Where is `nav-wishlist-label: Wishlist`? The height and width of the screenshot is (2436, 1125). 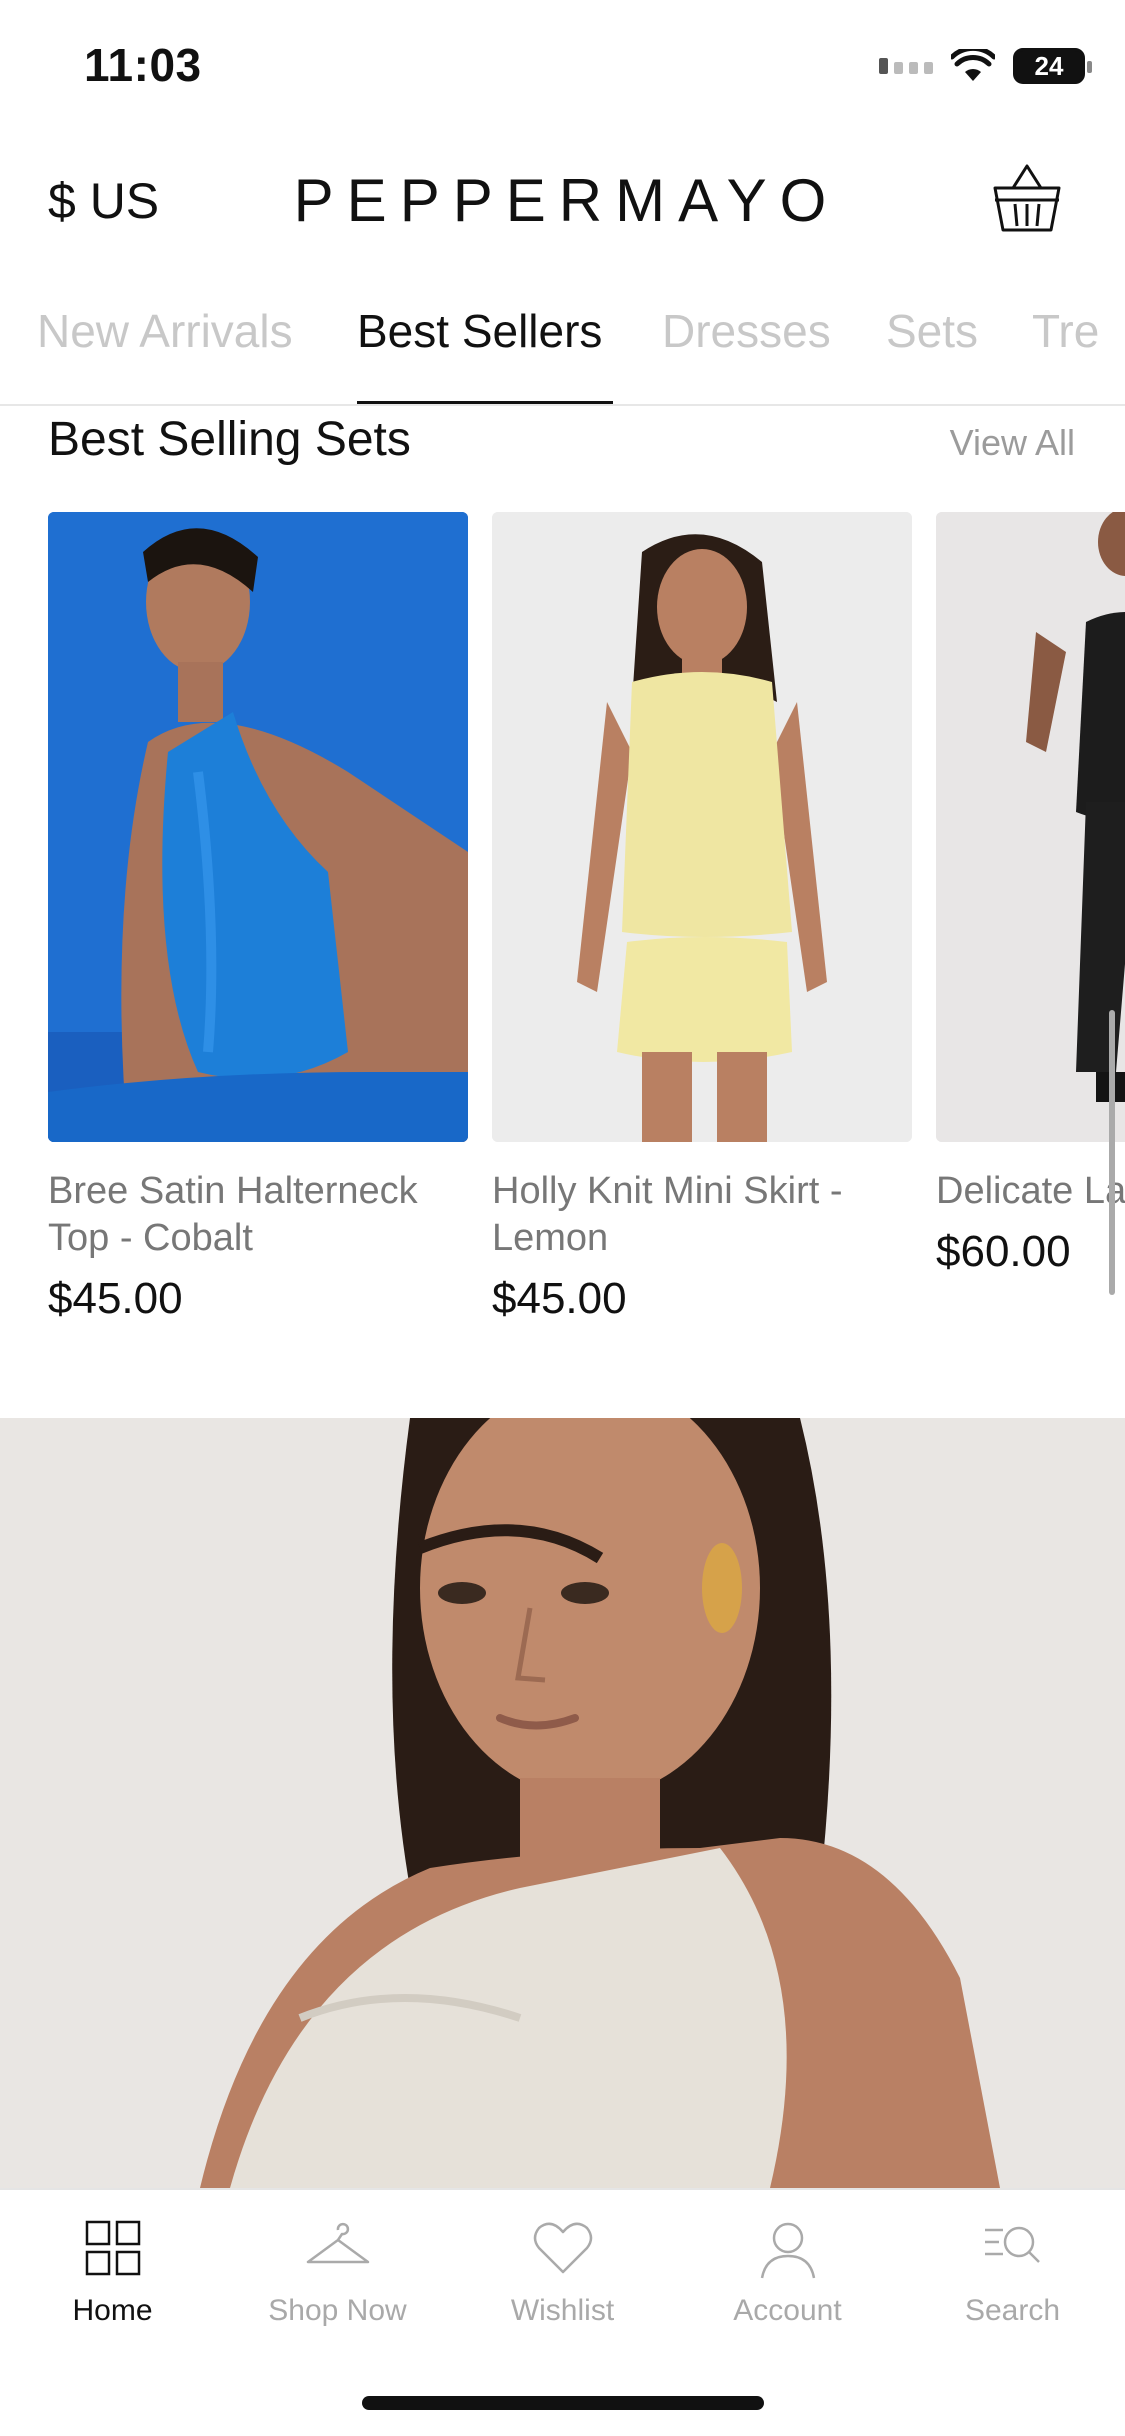 nav-wishlist-label: Wishlist is located at coordinates (562, 2310).